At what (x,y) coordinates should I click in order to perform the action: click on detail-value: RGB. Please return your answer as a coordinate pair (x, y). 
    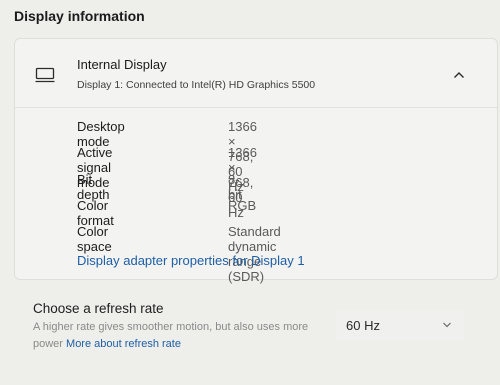
    Looking at the image, I should click on (242, 205).